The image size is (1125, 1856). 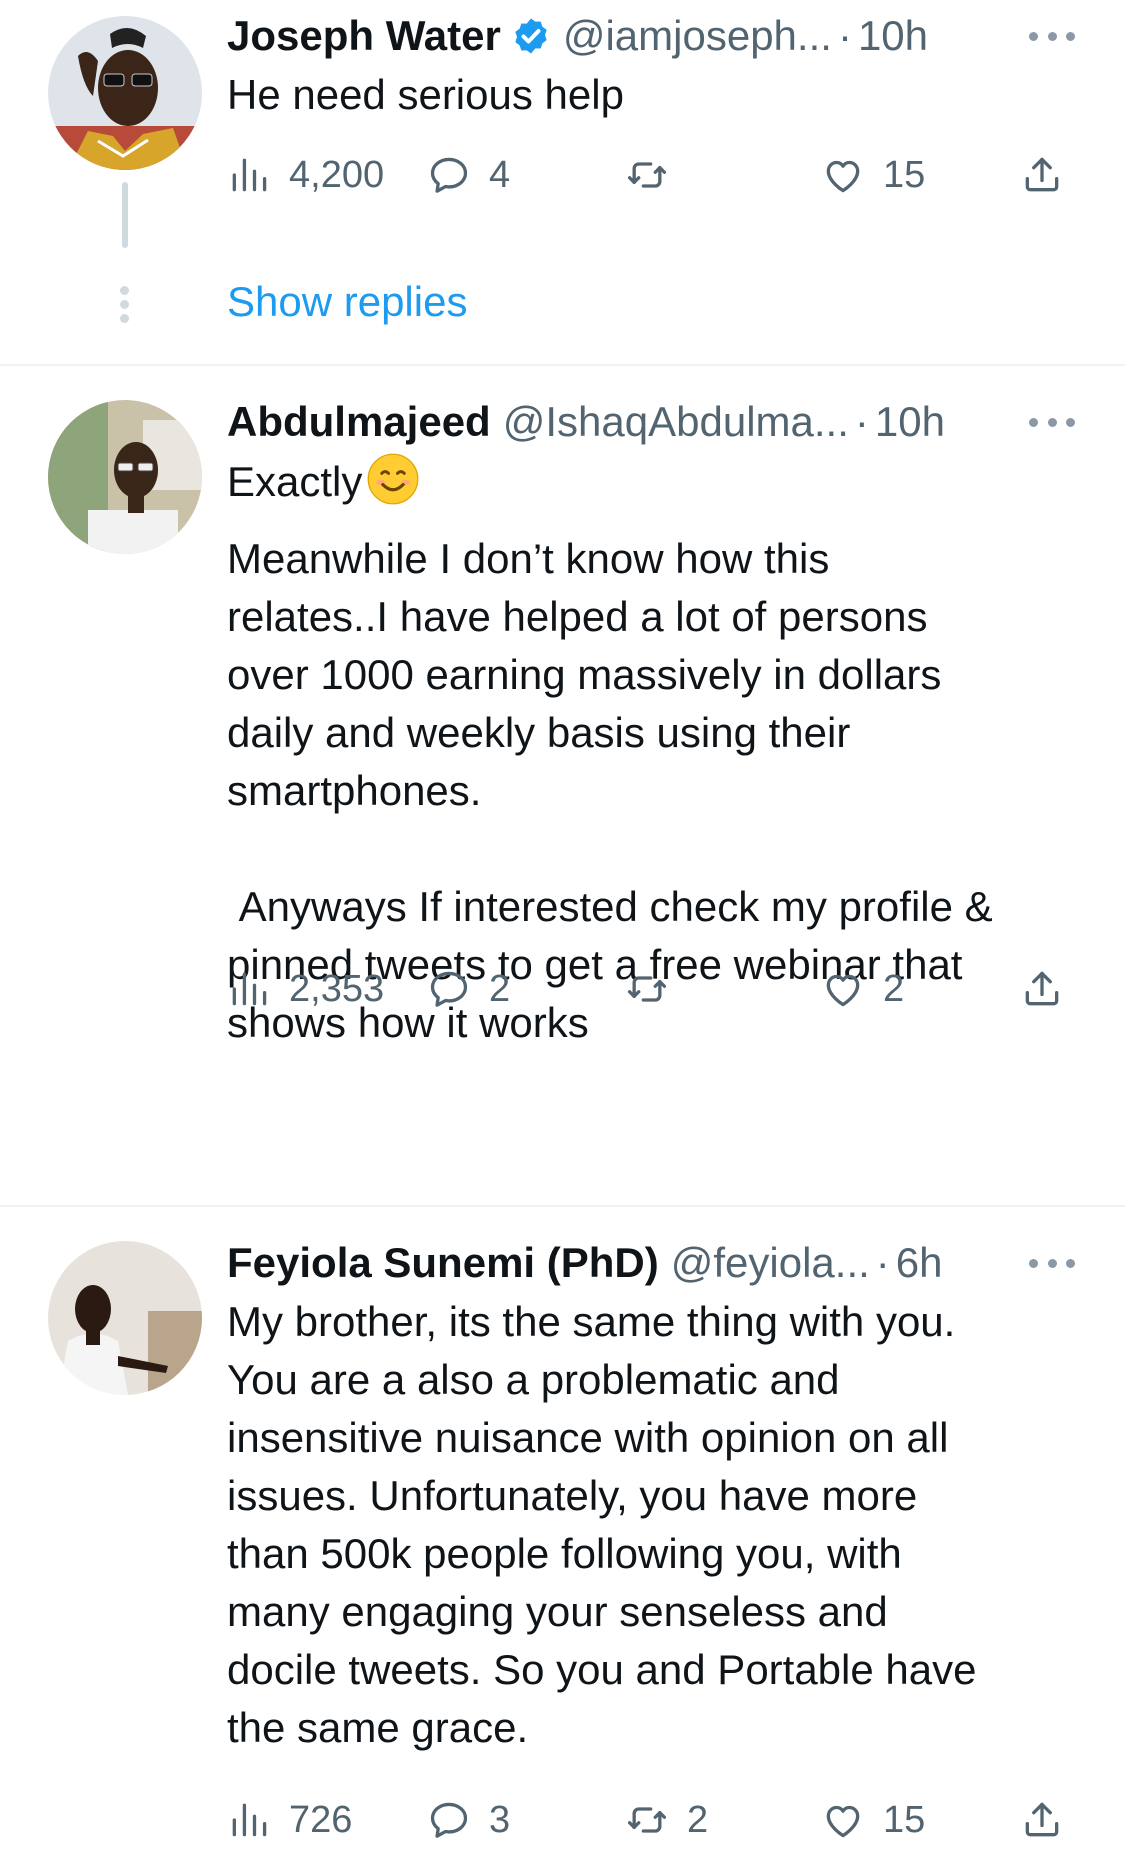 What do you see at coordinates (425, 94) in the screenshot?
I see `tweet-text: He need serious help` at bounding box center [425, 94].